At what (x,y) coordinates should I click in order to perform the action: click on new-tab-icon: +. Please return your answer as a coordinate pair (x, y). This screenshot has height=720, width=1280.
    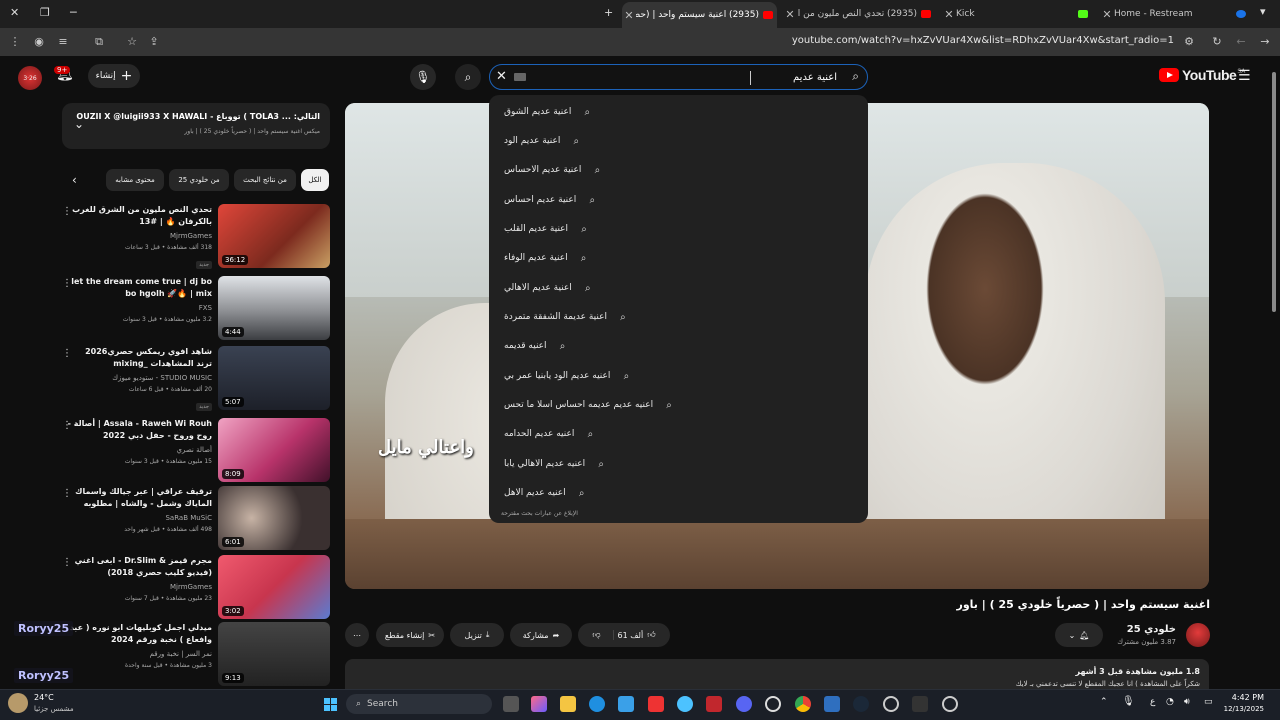
    Looking at the image, I should click on (608, 12).